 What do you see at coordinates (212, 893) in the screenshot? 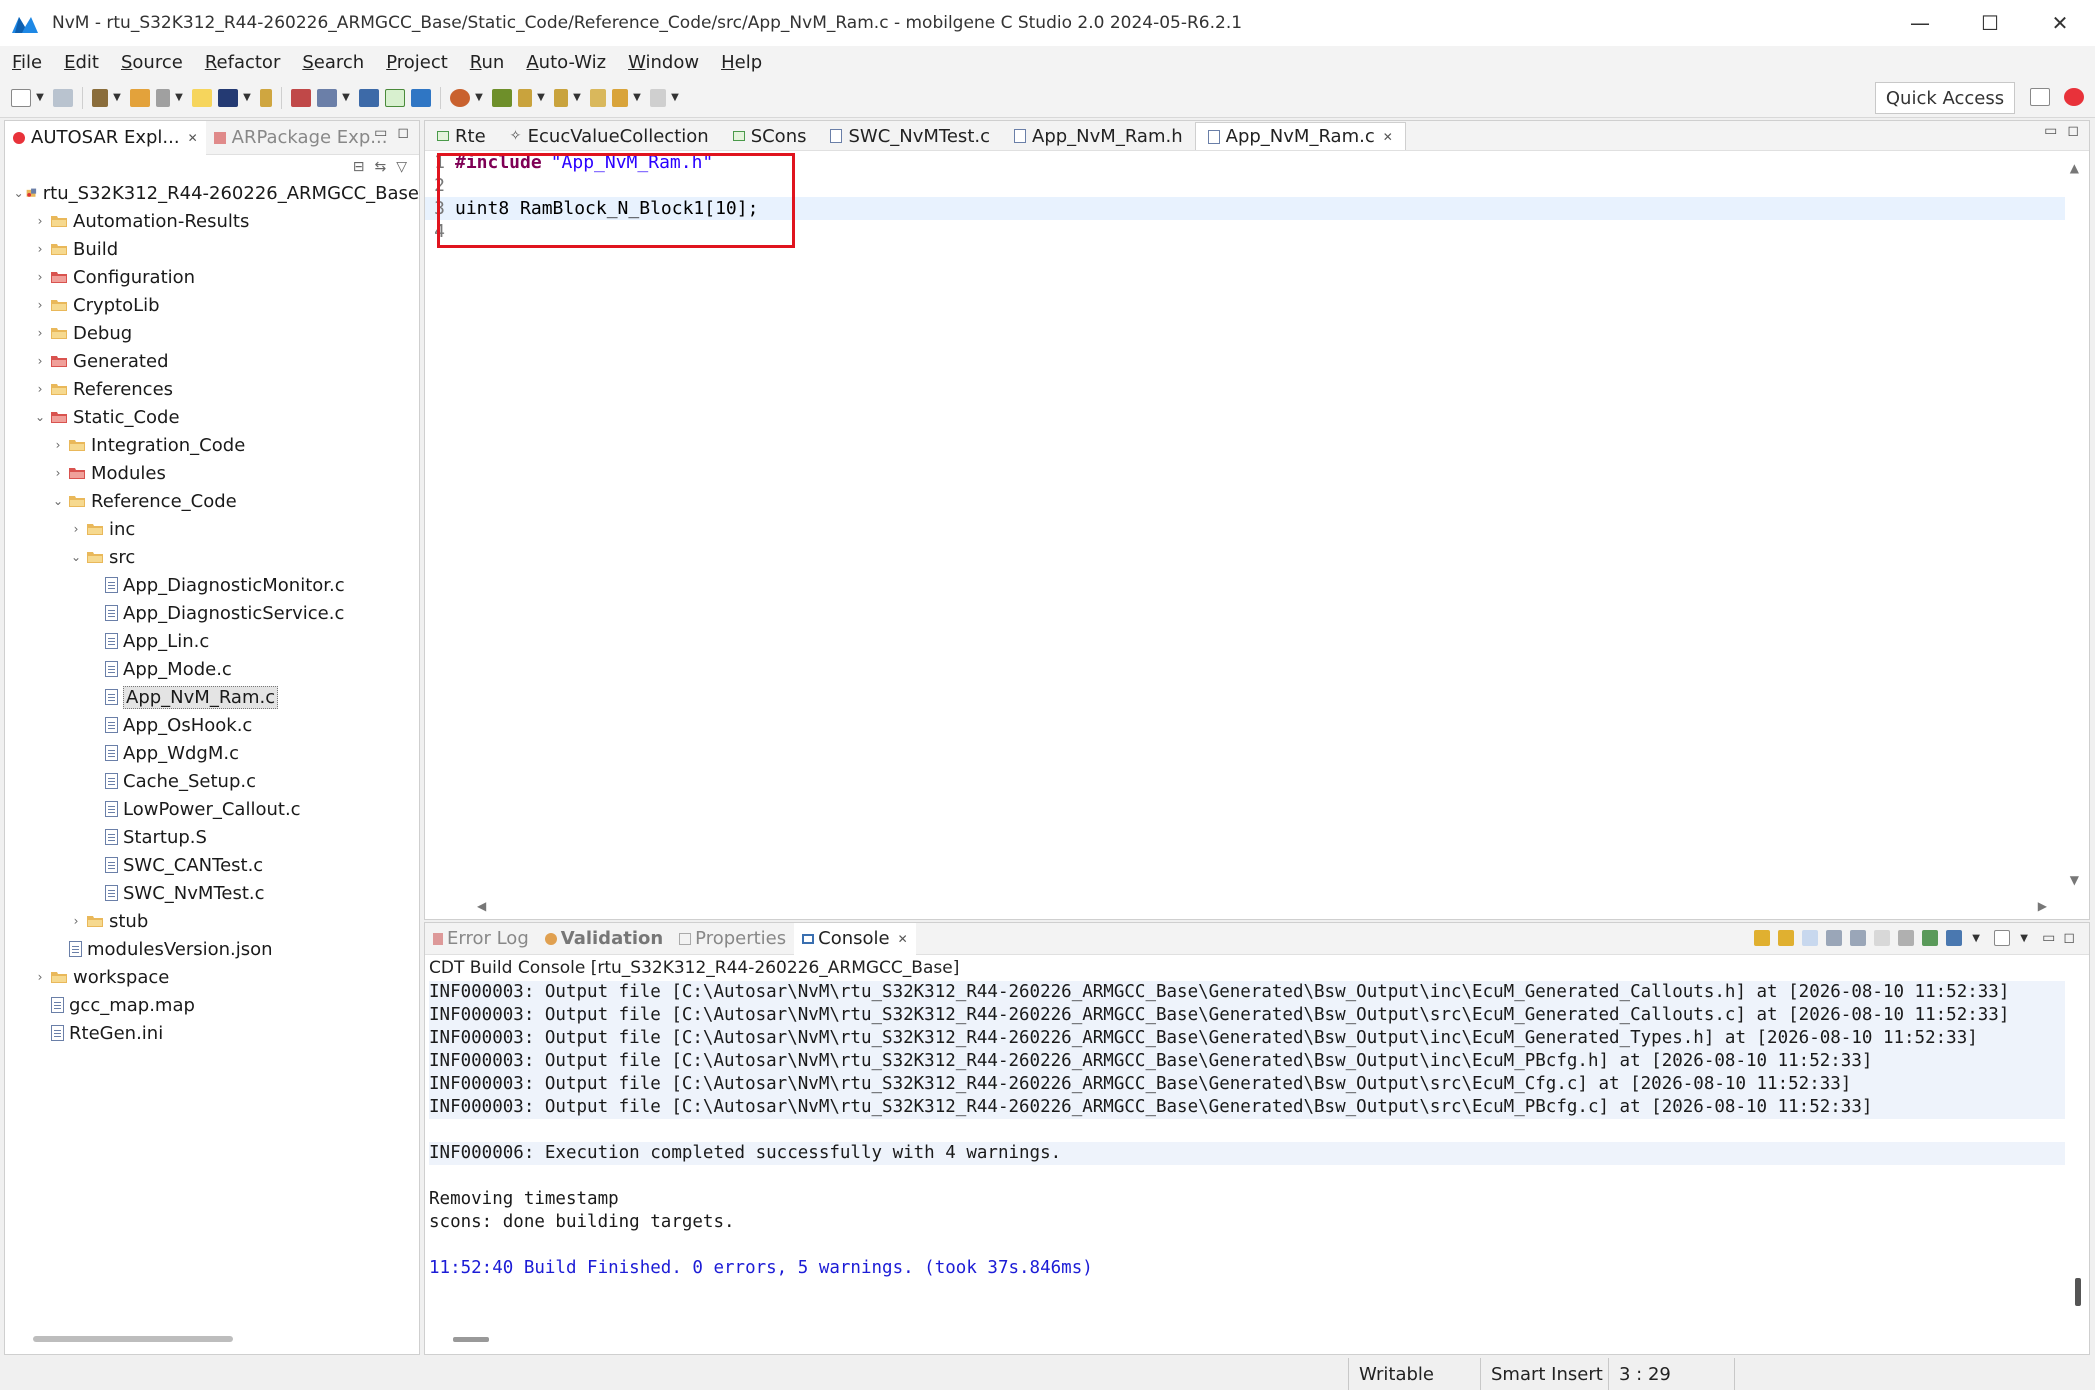
I see `tree-item: SWC_NvMTest.c` at bounding box center [212, 893].